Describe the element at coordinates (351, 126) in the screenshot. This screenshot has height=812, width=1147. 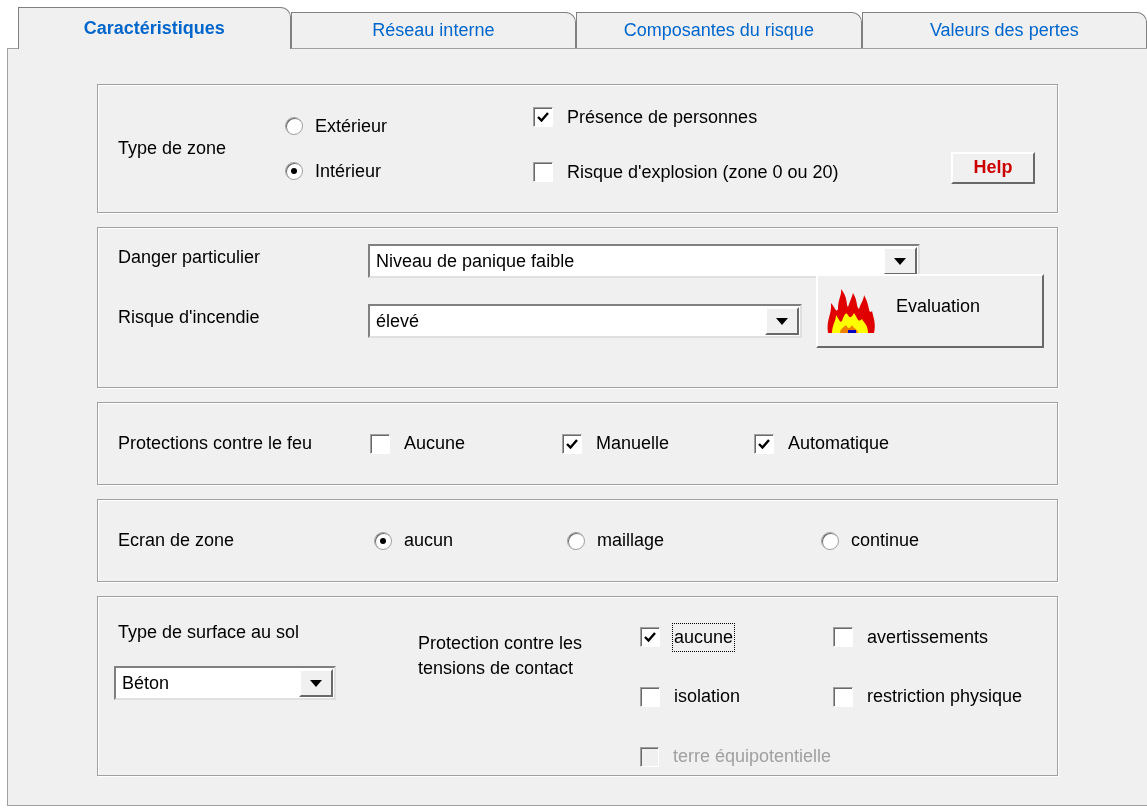
I see `radio-label: Extérieur` at that location.